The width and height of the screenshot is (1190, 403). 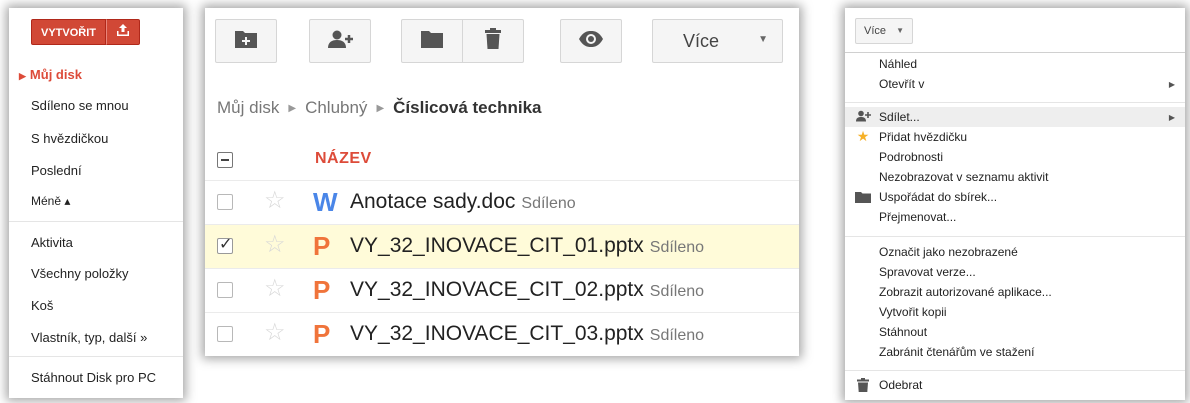 What do you see at coordinates (336, 107) in the screenshot?
I see `breadcrumb-item: Chlubný` at bounding box center [336, 107].